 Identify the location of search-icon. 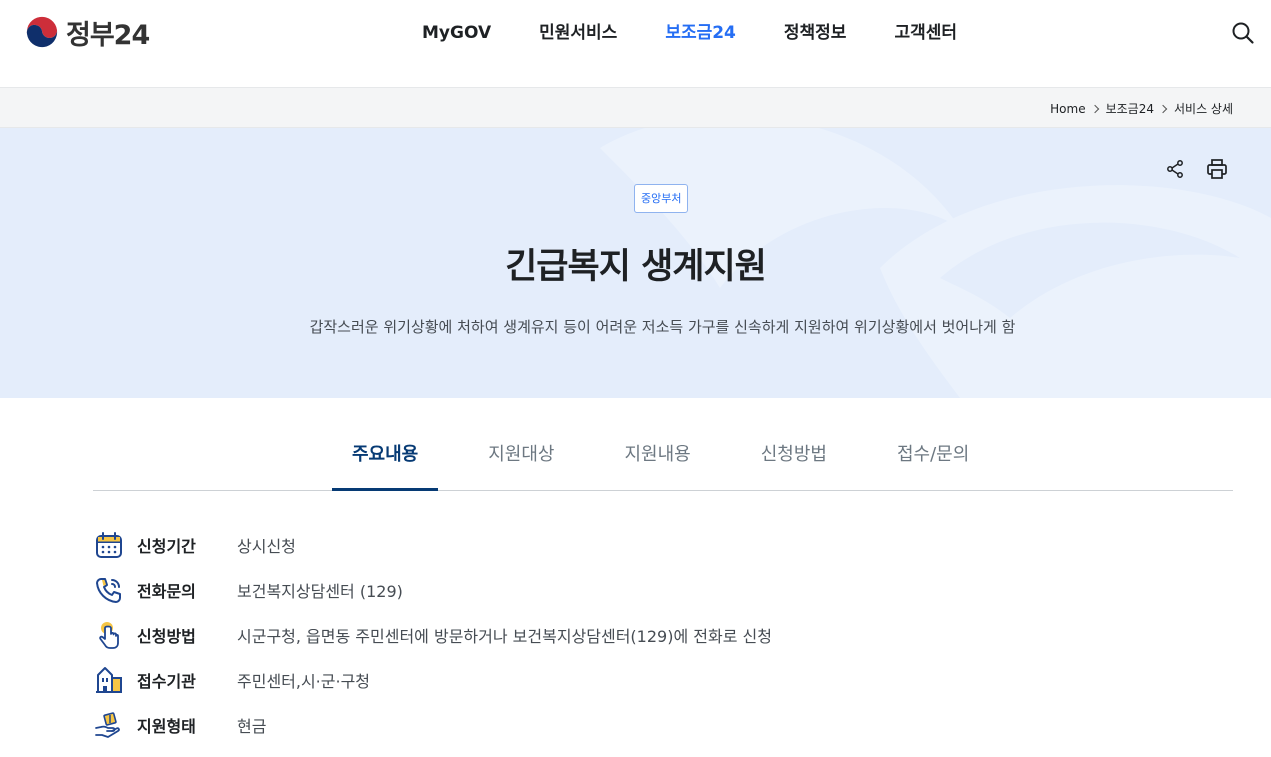
(1243, 33).